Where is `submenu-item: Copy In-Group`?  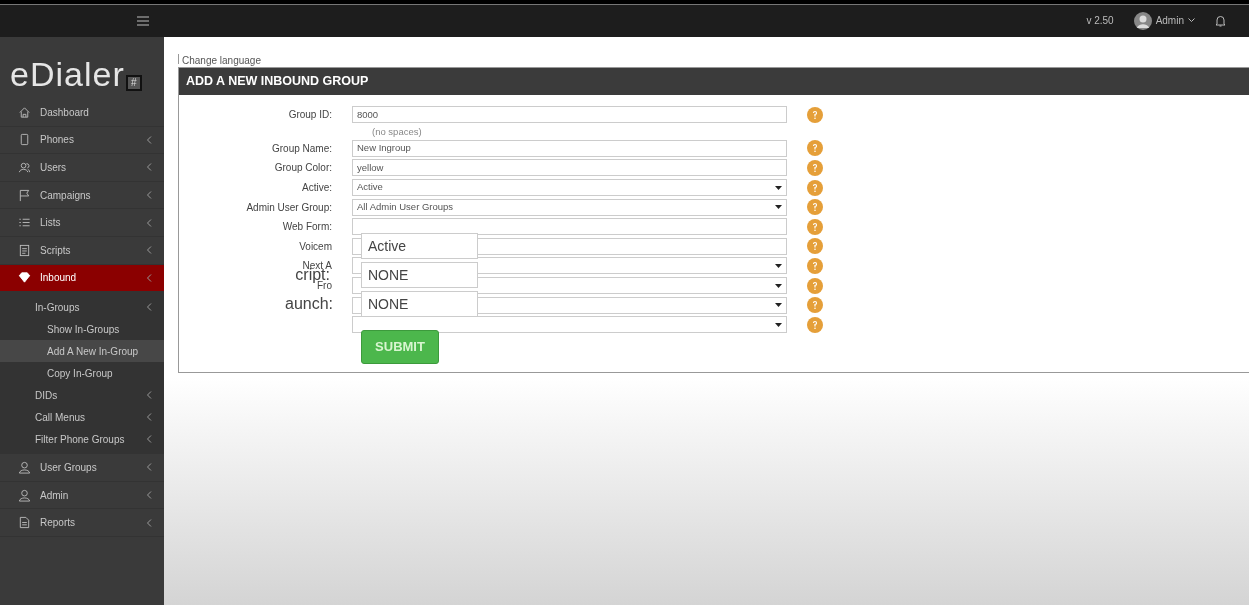 submenu-item: Copy In-Group is located at coordinates (82, 373).